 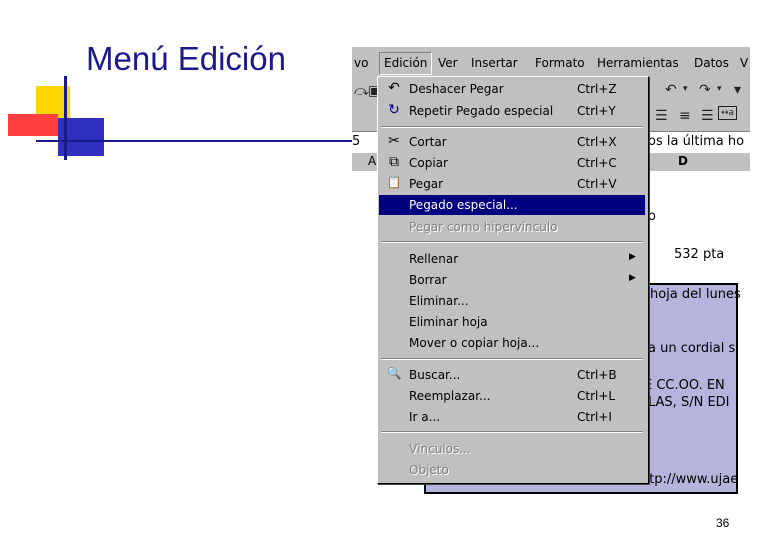 What do you see at coordinates (483, 227) in the screenshot?
I see `menu-item-label: Pegar como hipervínculo` at bounding box center [483, 227].